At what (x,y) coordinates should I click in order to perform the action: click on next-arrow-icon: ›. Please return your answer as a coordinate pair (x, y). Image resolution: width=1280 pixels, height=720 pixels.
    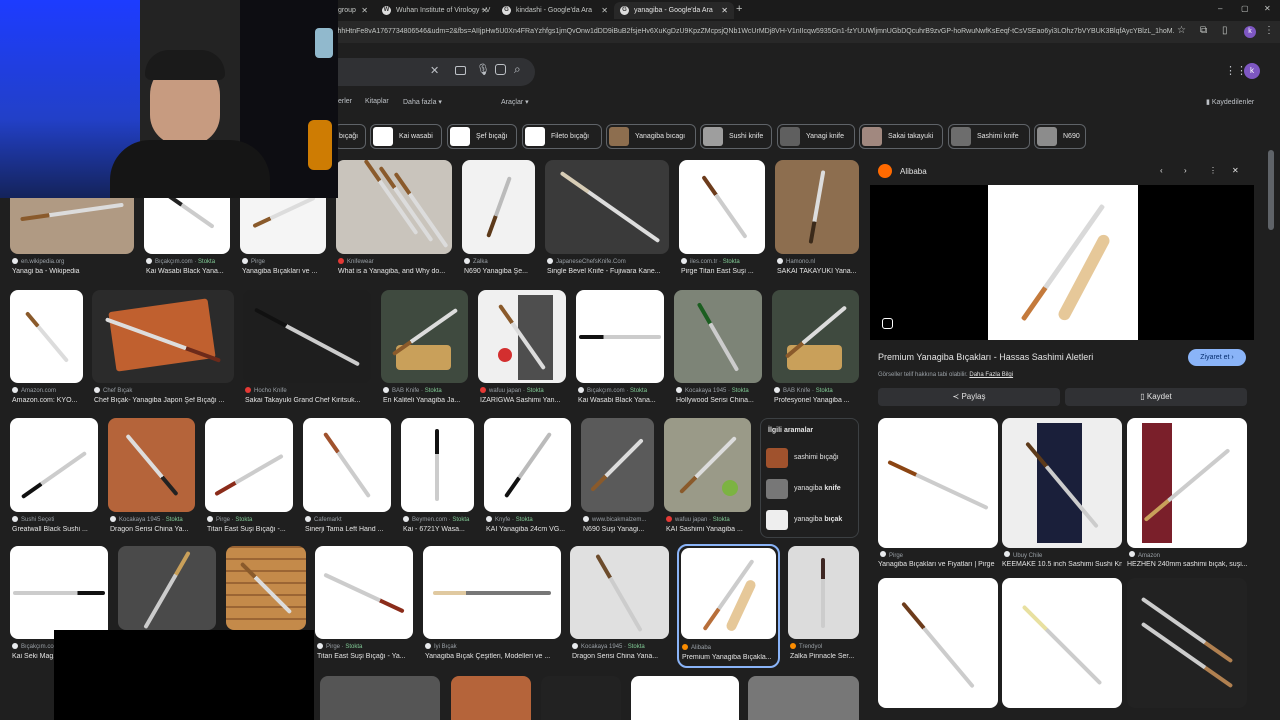
    Looking at the image, I should click on (1185, 170).